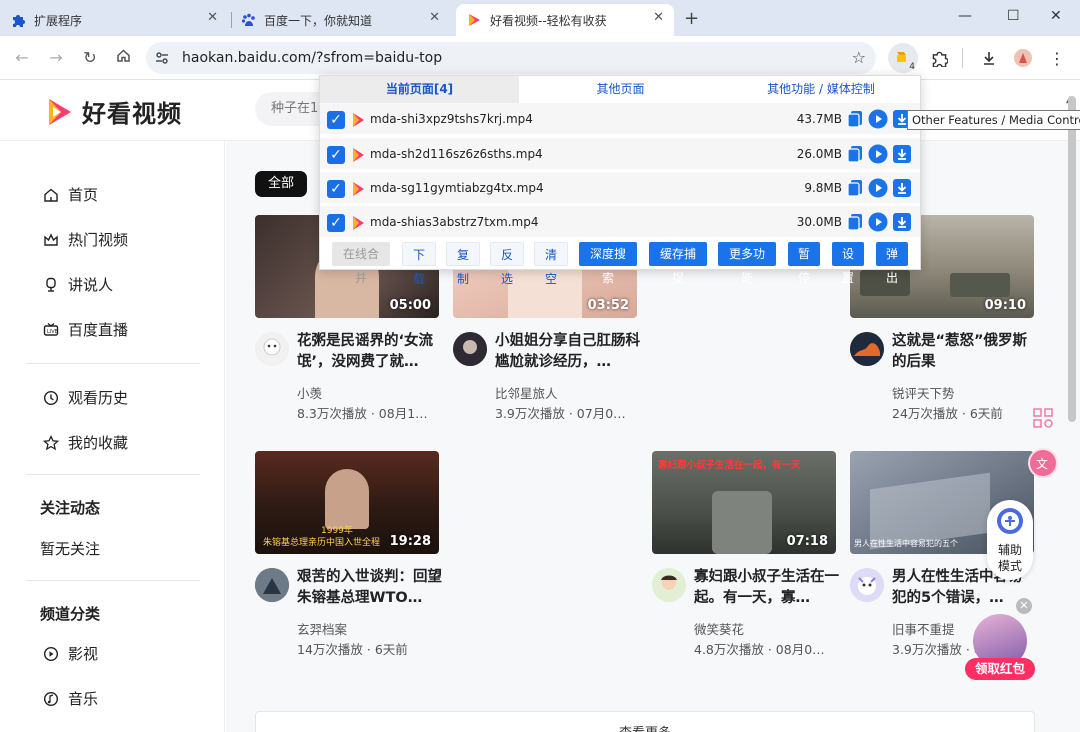 Image resolution: width=1080 pixels, height=732 pixels. Describe the element at coordinates (22, 57) in the screenshot. I see `back-icon: ←` at that location.